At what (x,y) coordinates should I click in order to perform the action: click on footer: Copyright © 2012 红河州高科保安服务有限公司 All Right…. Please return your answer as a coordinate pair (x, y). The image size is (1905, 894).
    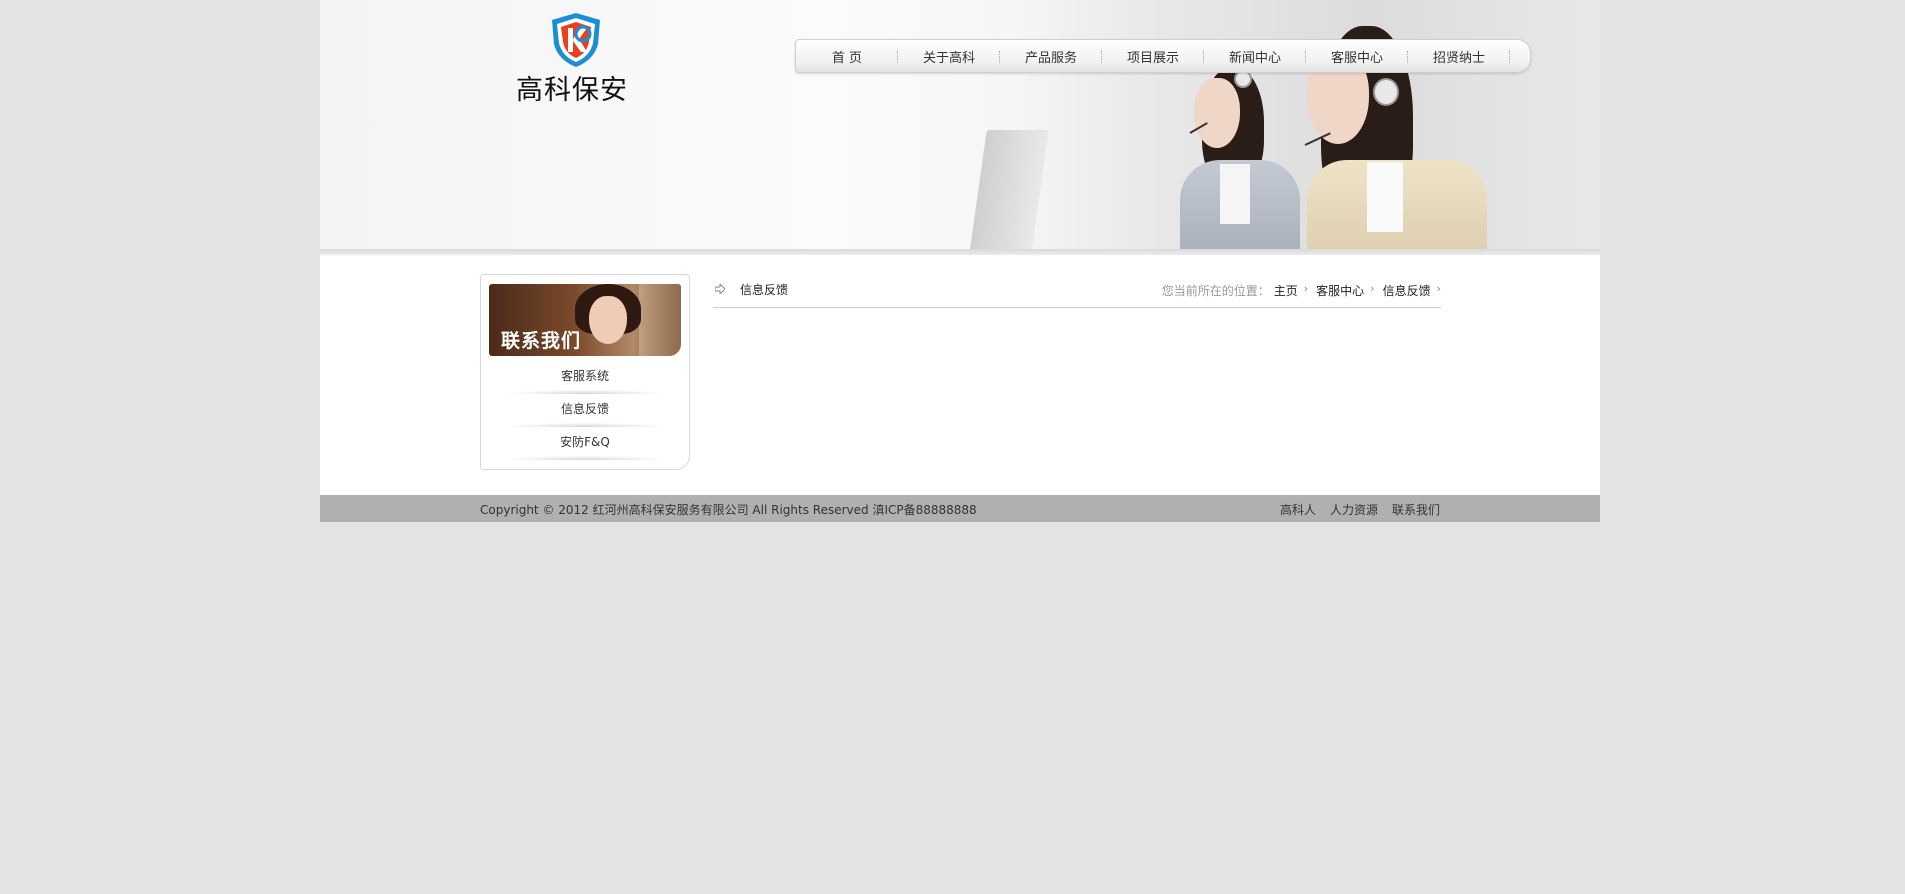
    Looking at the image, I should click on (960, 508).